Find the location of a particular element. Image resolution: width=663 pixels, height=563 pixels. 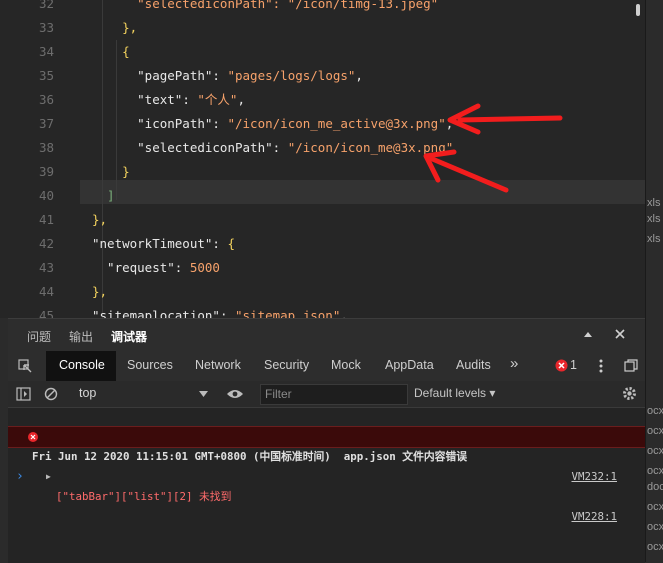

code-token: "pages/logs/logs" is located at coordinates (291, 75).